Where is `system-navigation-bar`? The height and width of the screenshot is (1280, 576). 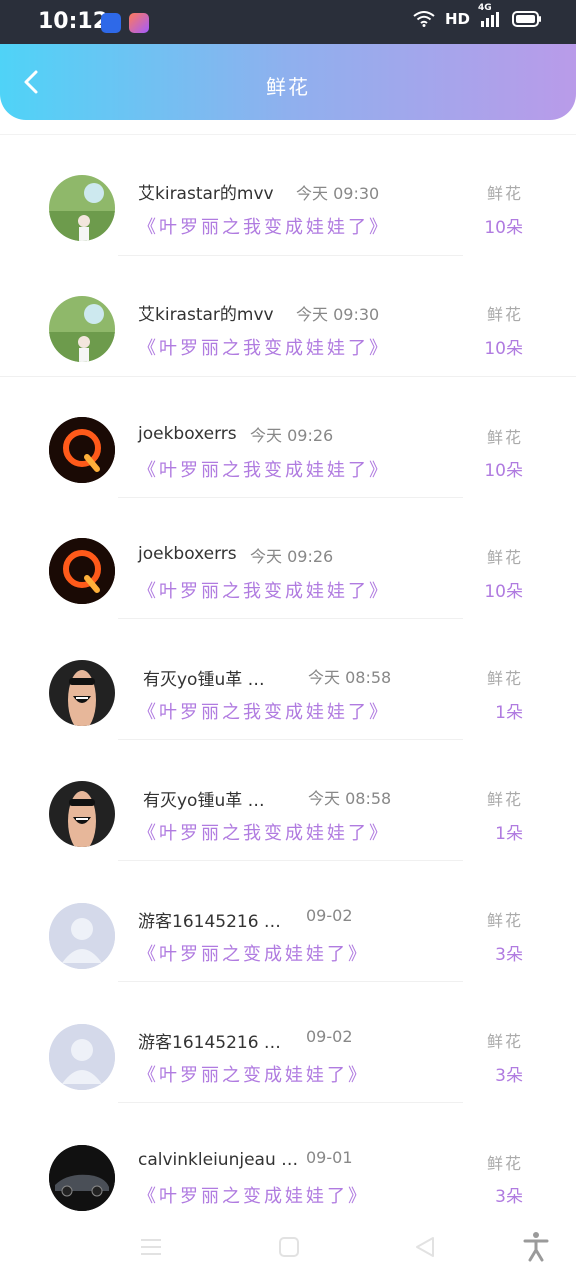
system-navigation-bar is located at coordinates (288, 1248).